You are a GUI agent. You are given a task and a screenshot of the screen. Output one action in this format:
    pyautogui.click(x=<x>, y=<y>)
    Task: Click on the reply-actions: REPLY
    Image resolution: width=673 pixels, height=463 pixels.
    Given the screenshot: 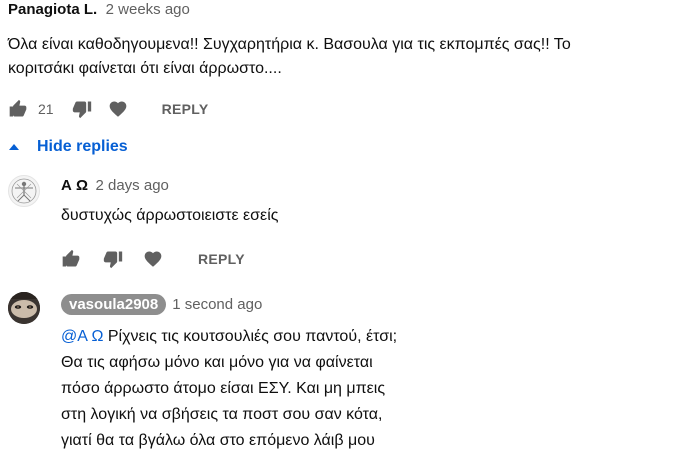 What is the action you would take?
    pyautogui.click(x=153, y=259)
    